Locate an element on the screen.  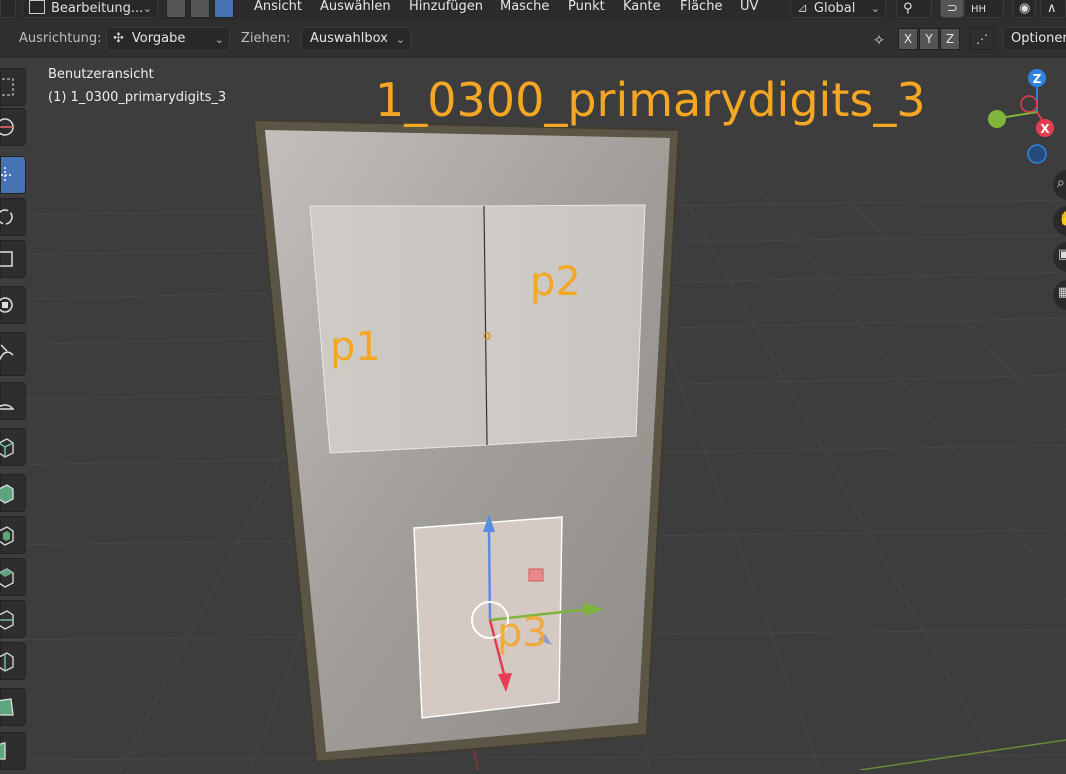
menu-hinzufuegen: Hinzufügen is located at coordinates (446, 8).